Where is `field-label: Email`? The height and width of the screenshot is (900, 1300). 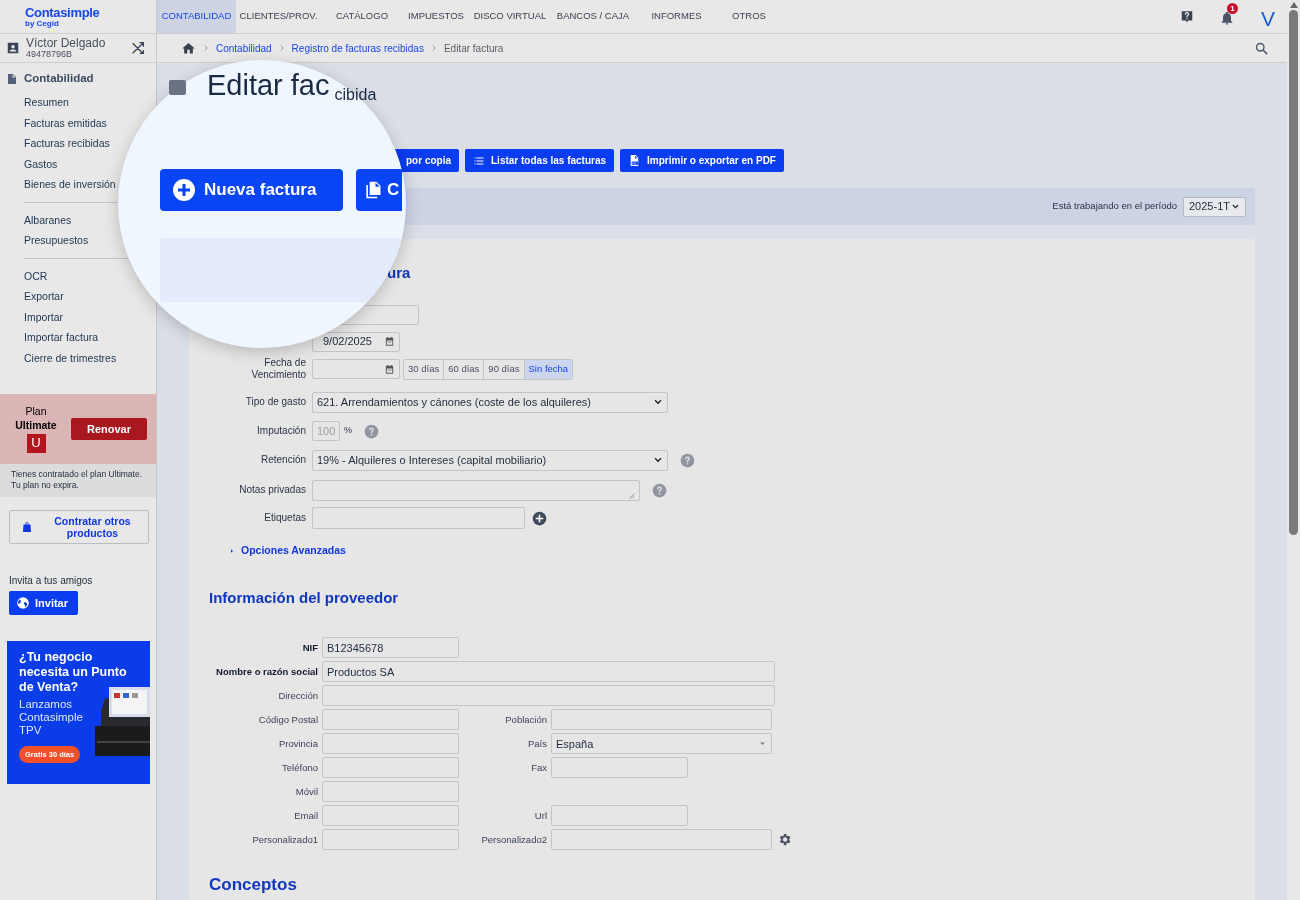
field-label: Email is located at coordinates (306, 815).